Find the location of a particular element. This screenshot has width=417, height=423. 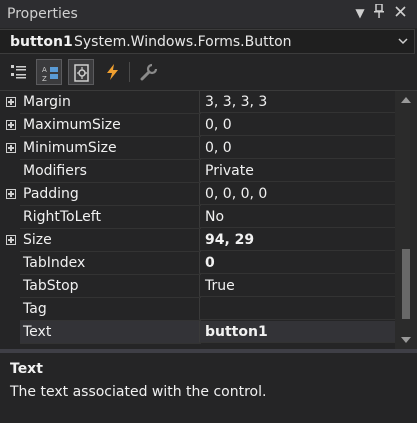

property-row: Padding 0, 0, 0, 0 is located at coordinates (197, 194).